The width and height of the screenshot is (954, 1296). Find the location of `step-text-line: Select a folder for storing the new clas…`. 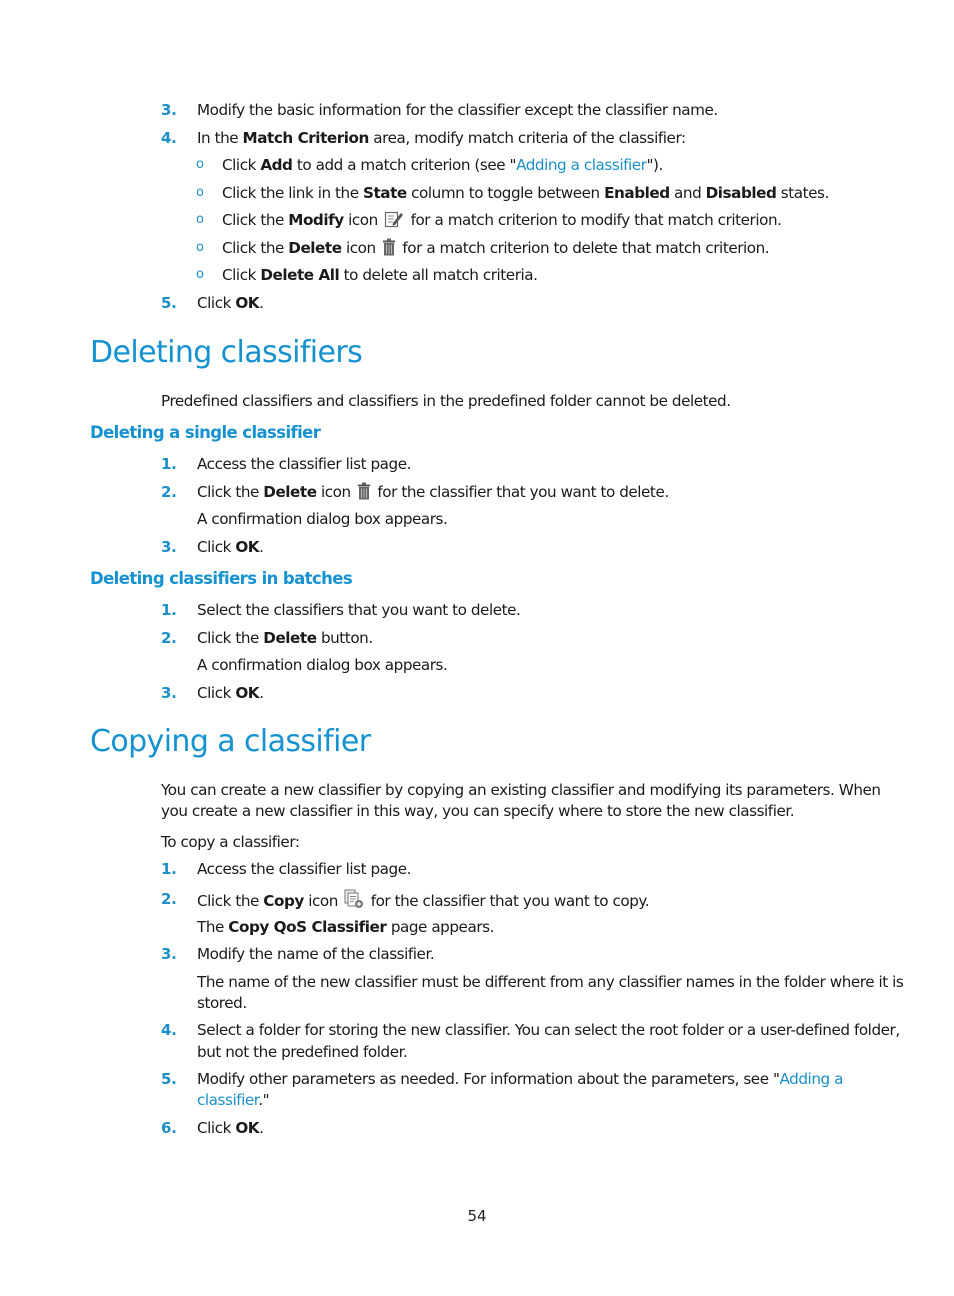

step-text-line: Select a folder for storing the new clas… is located at coordinates (548, 1030).